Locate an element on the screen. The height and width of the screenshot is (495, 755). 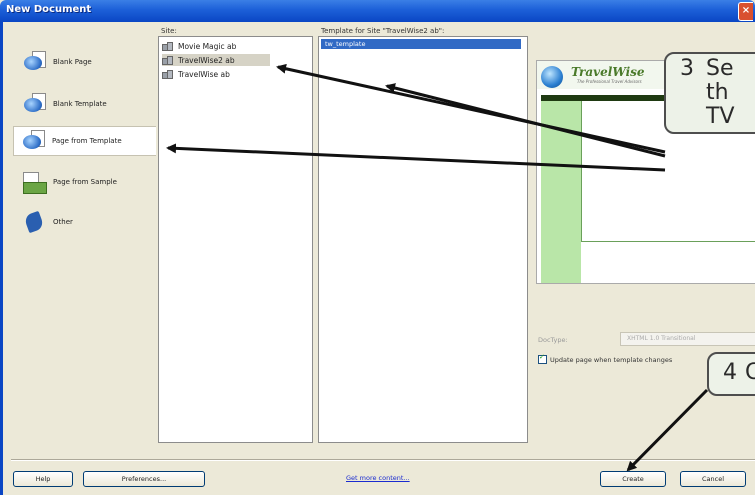
nav-item-page-from-template: Page from Template is located at coordinates (84, 141).